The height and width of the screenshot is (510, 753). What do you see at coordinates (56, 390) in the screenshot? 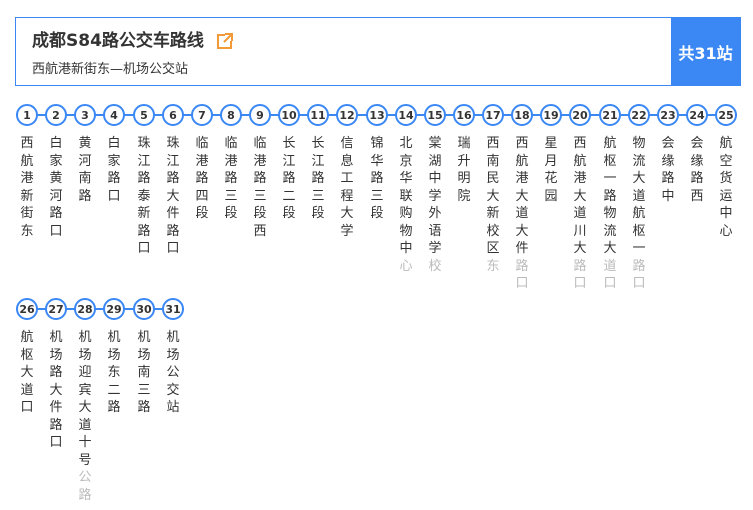
I see `stop-name: 机场路大件路口` at bounding box center [56, 390].